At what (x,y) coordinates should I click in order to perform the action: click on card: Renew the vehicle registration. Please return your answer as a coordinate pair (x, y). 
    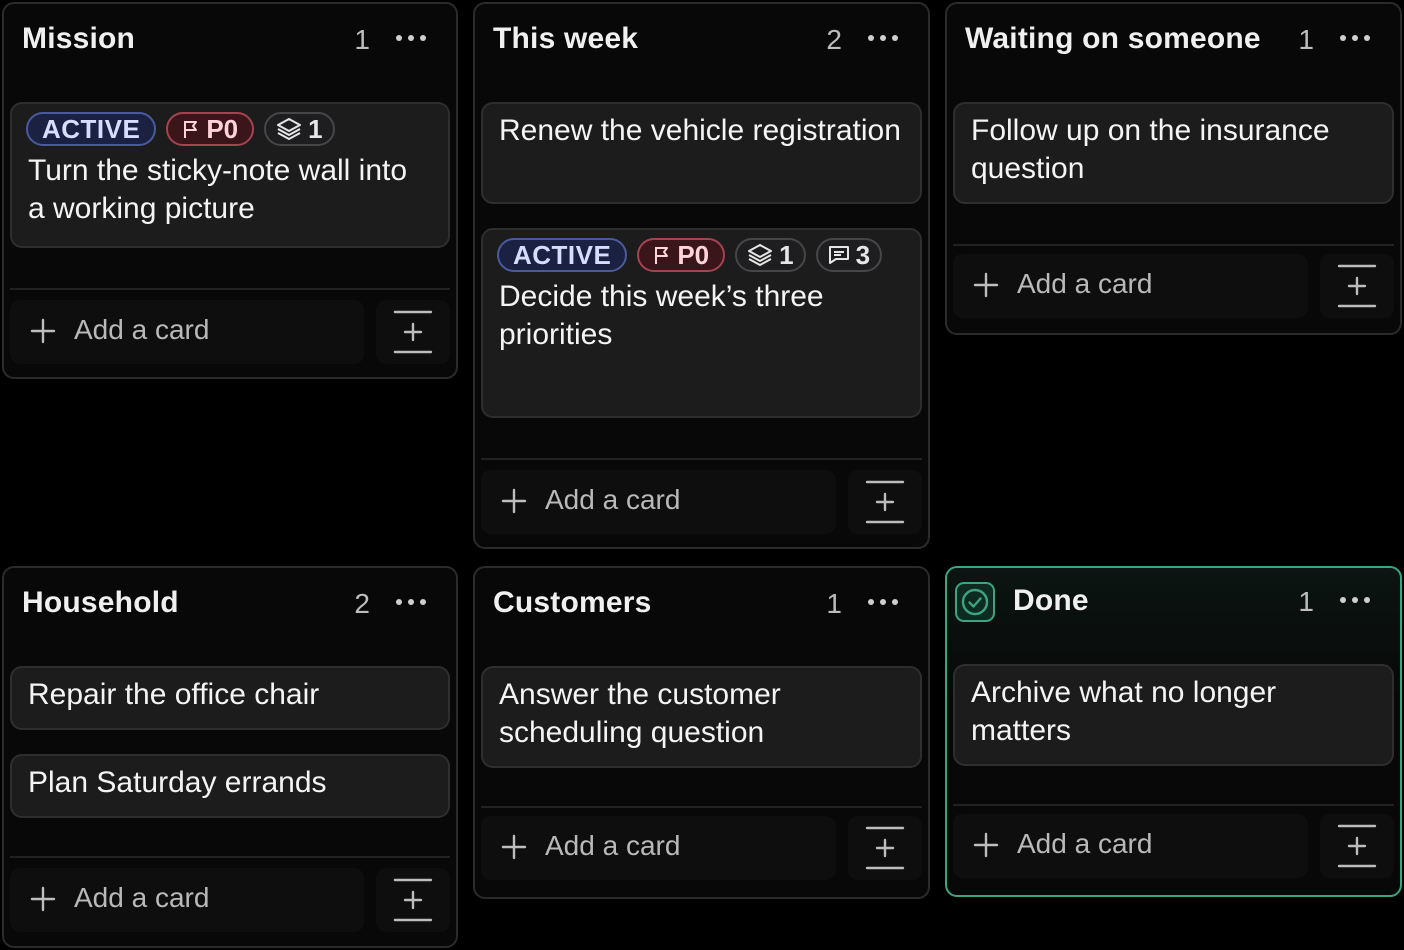
    Looking at the image, I should click on (701, 153).